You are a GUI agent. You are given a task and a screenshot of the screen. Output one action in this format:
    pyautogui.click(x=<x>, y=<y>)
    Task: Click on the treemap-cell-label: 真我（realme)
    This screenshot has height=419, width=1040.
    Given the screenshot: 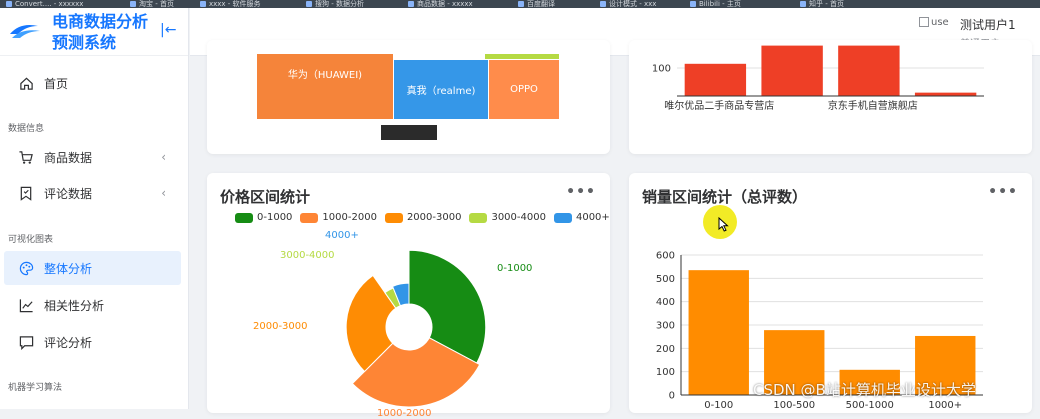 What is the action you would take?
    pyautogui.click(x=441, y=91)
    